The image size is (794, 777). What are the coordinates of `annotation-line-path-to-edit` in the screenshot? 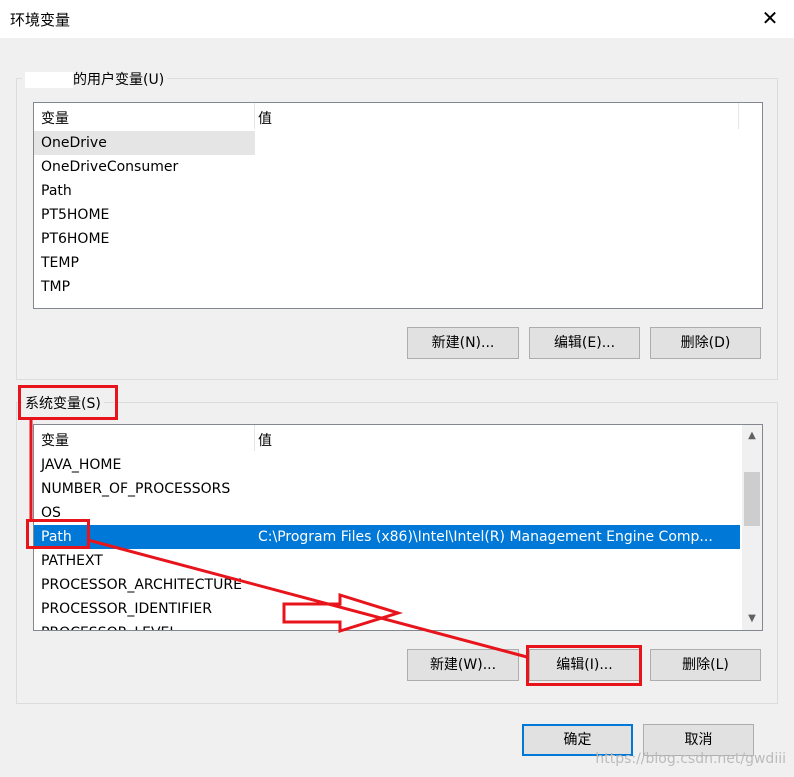 It's located at (307, 598).